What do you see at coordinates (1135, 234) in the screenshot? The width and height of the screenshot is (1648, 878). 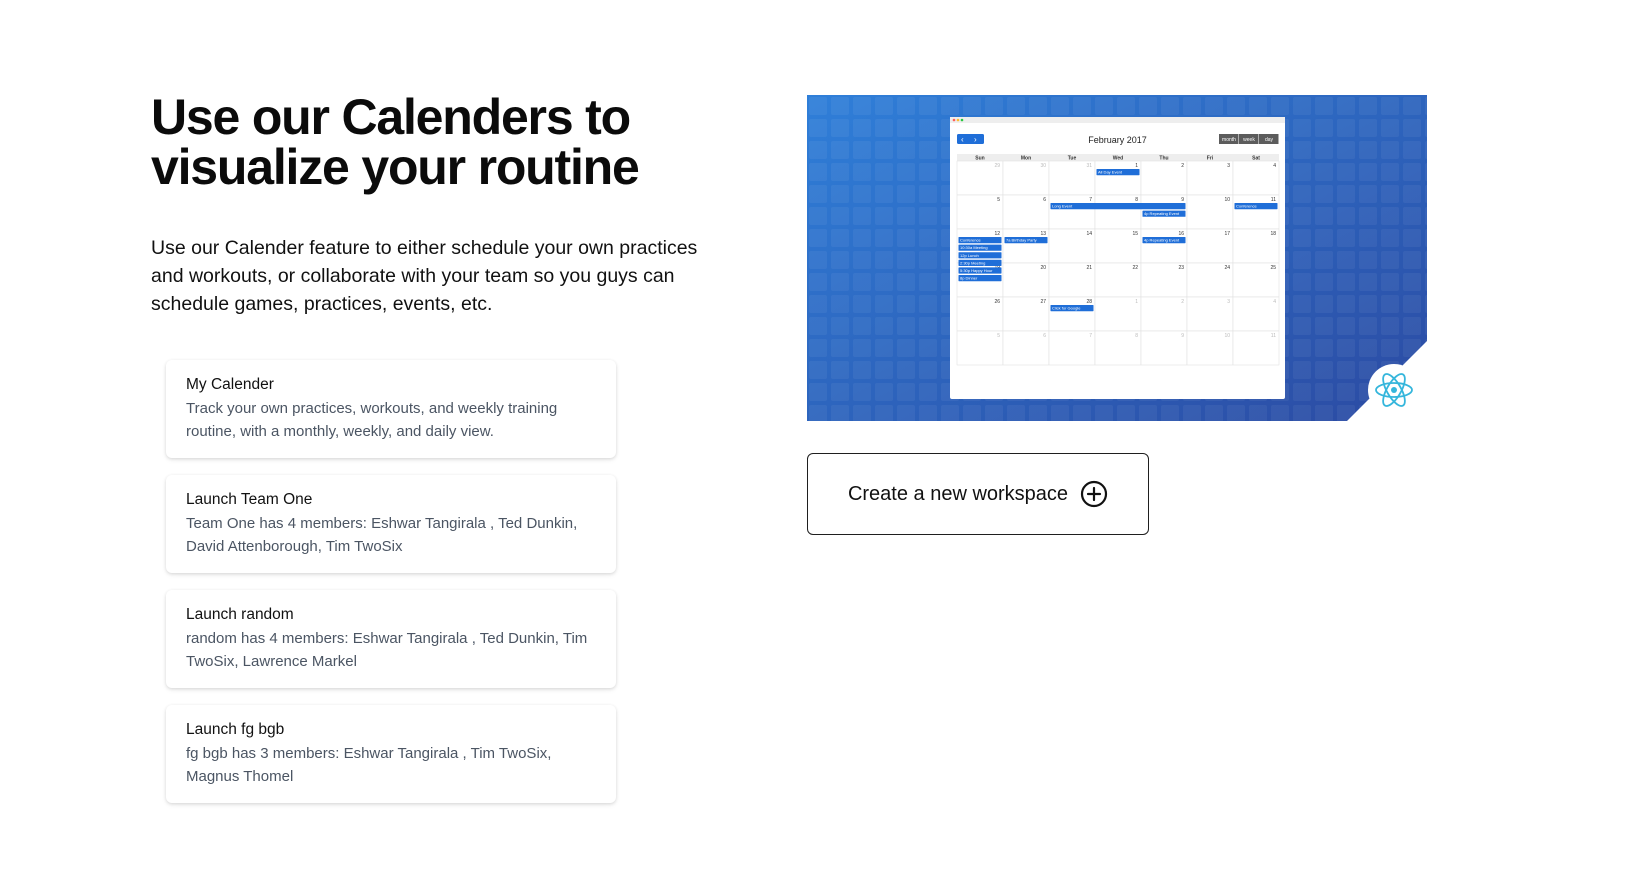 I see `day-number: 15` at bounding box center [1135, 234].